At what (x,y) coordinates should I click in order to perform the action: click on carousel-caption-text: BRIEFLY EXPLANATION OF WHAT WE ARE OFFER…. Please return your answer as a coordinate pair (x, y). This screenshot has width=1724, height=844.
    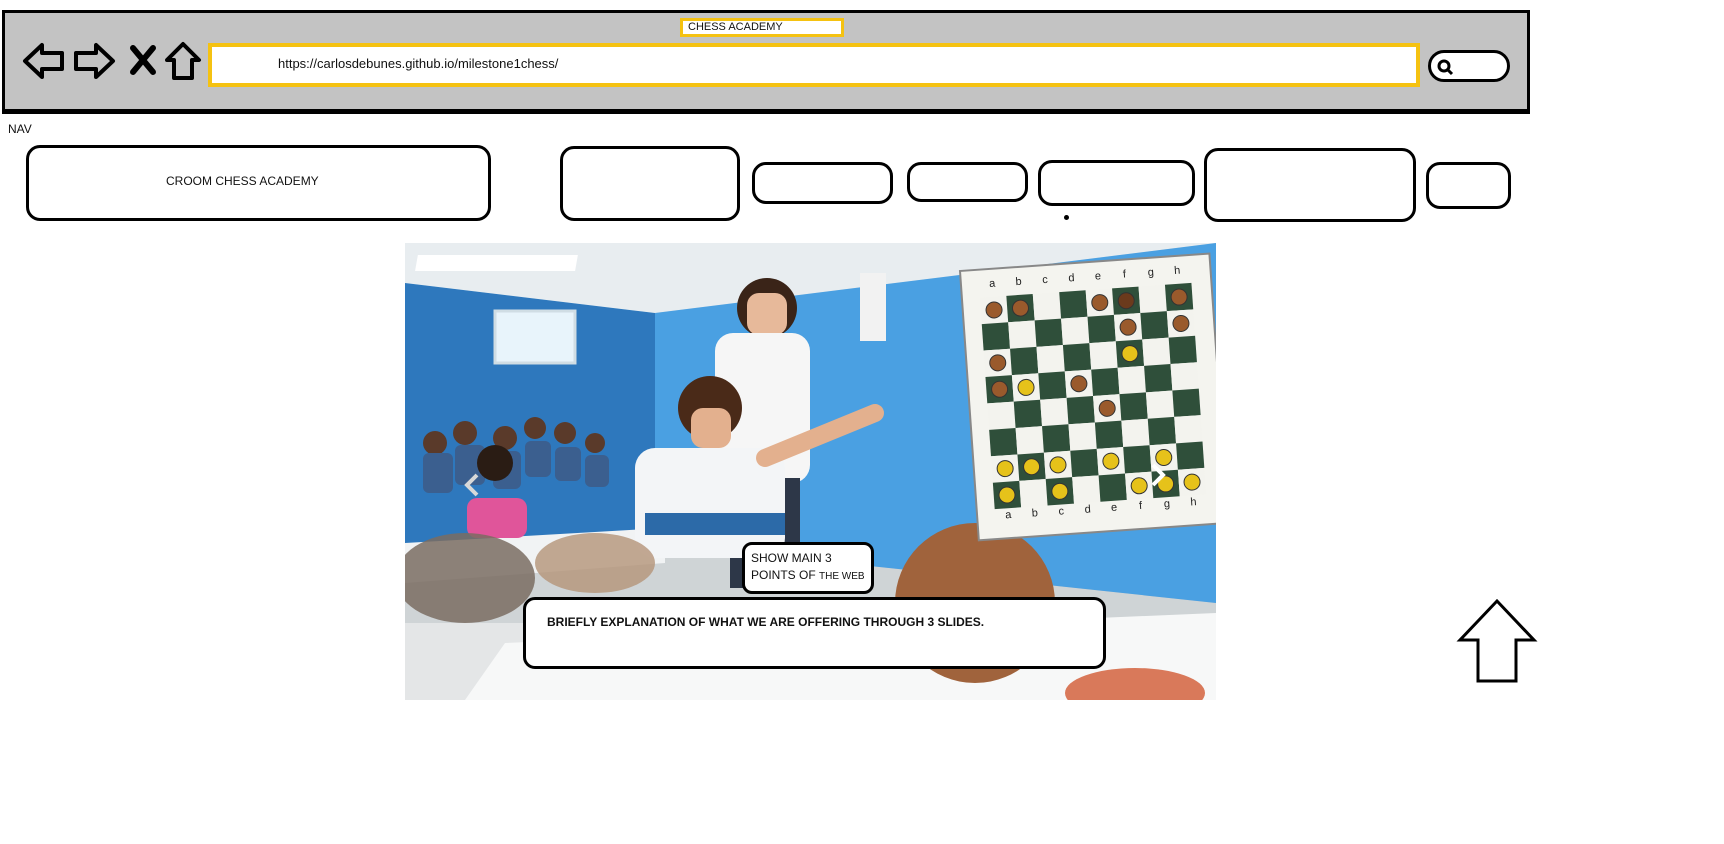
    Looking at the image, I should click on (814, 633).